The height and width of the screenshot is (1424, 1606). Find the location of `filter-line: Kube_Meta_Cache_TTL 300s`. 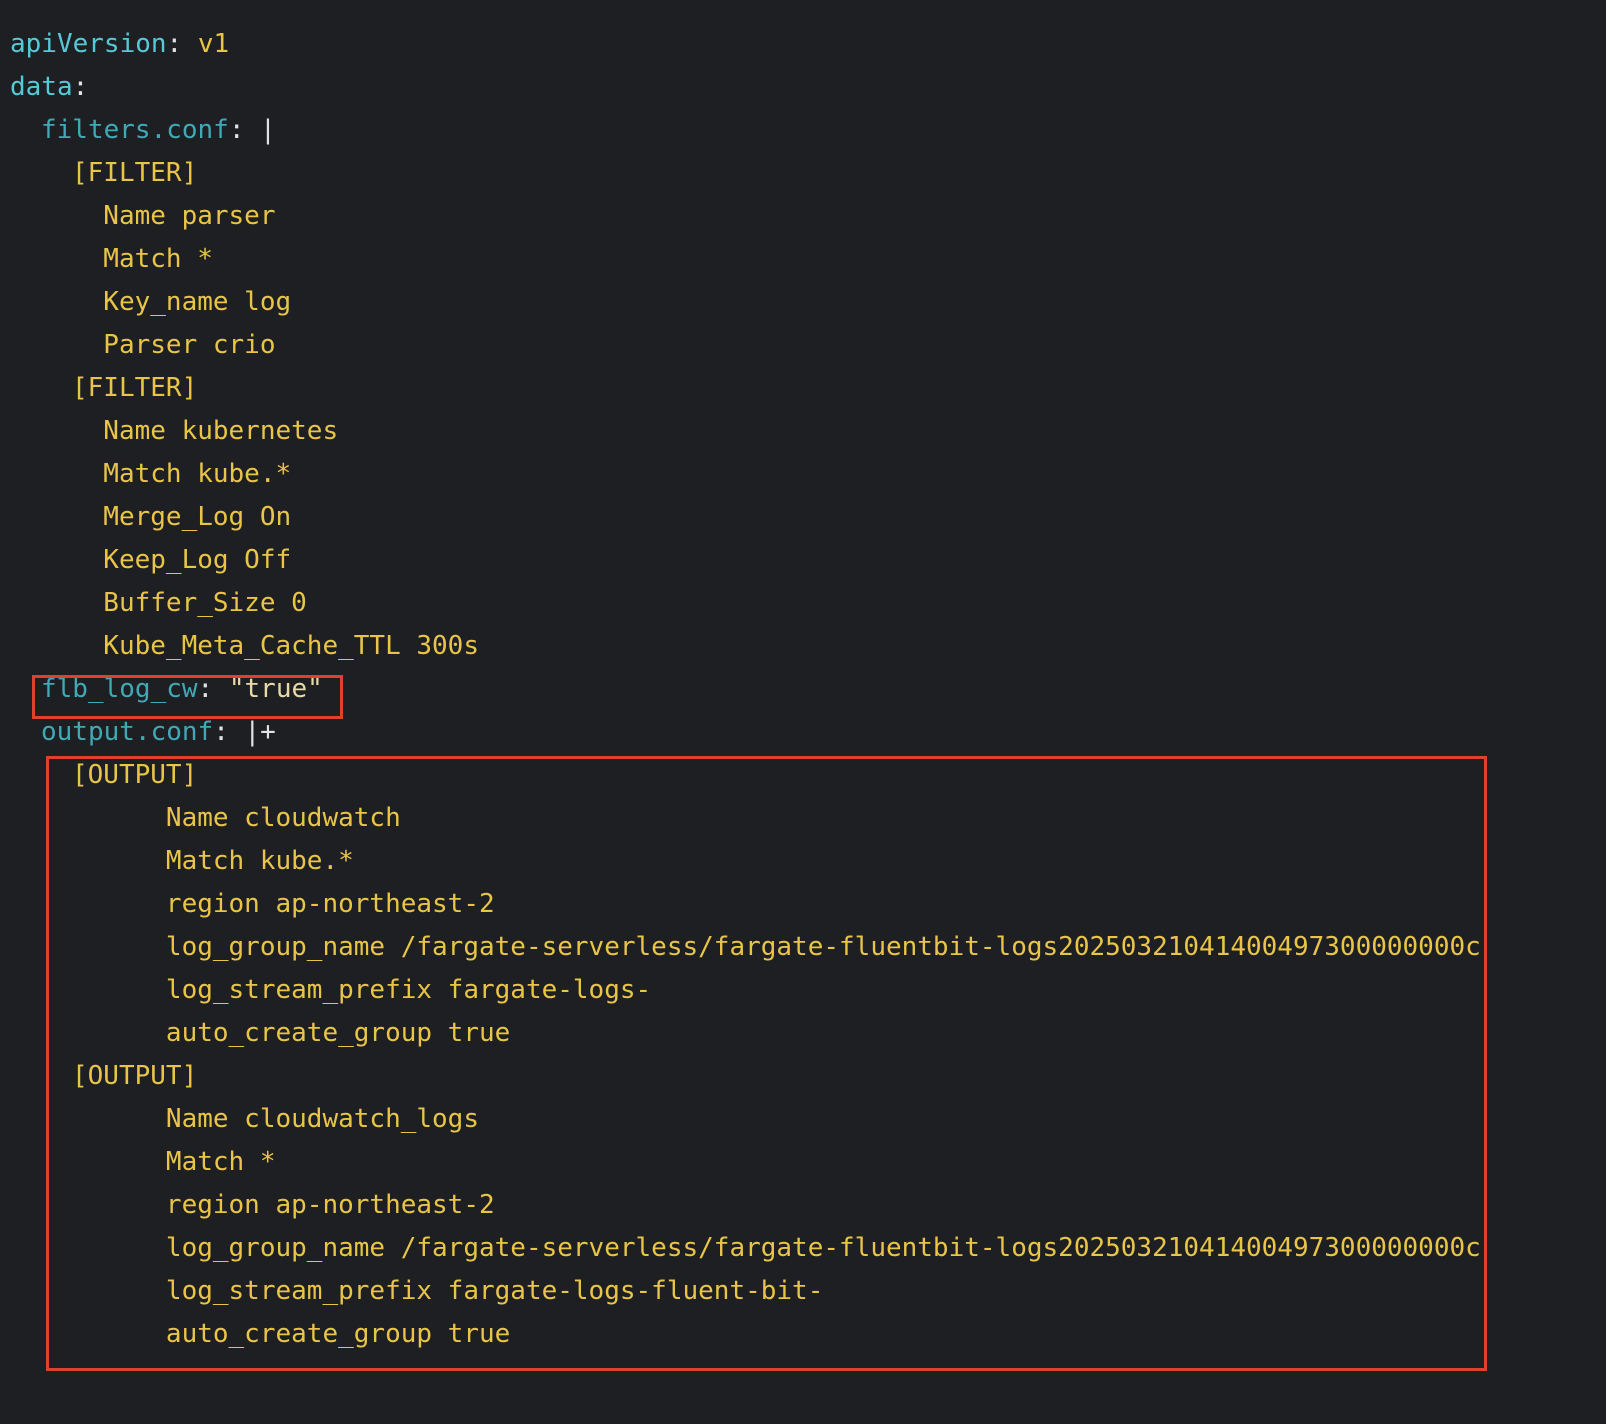

filter-line: Kube_Meta_Cache_TTL 300s is located at coordinates (275, 646).